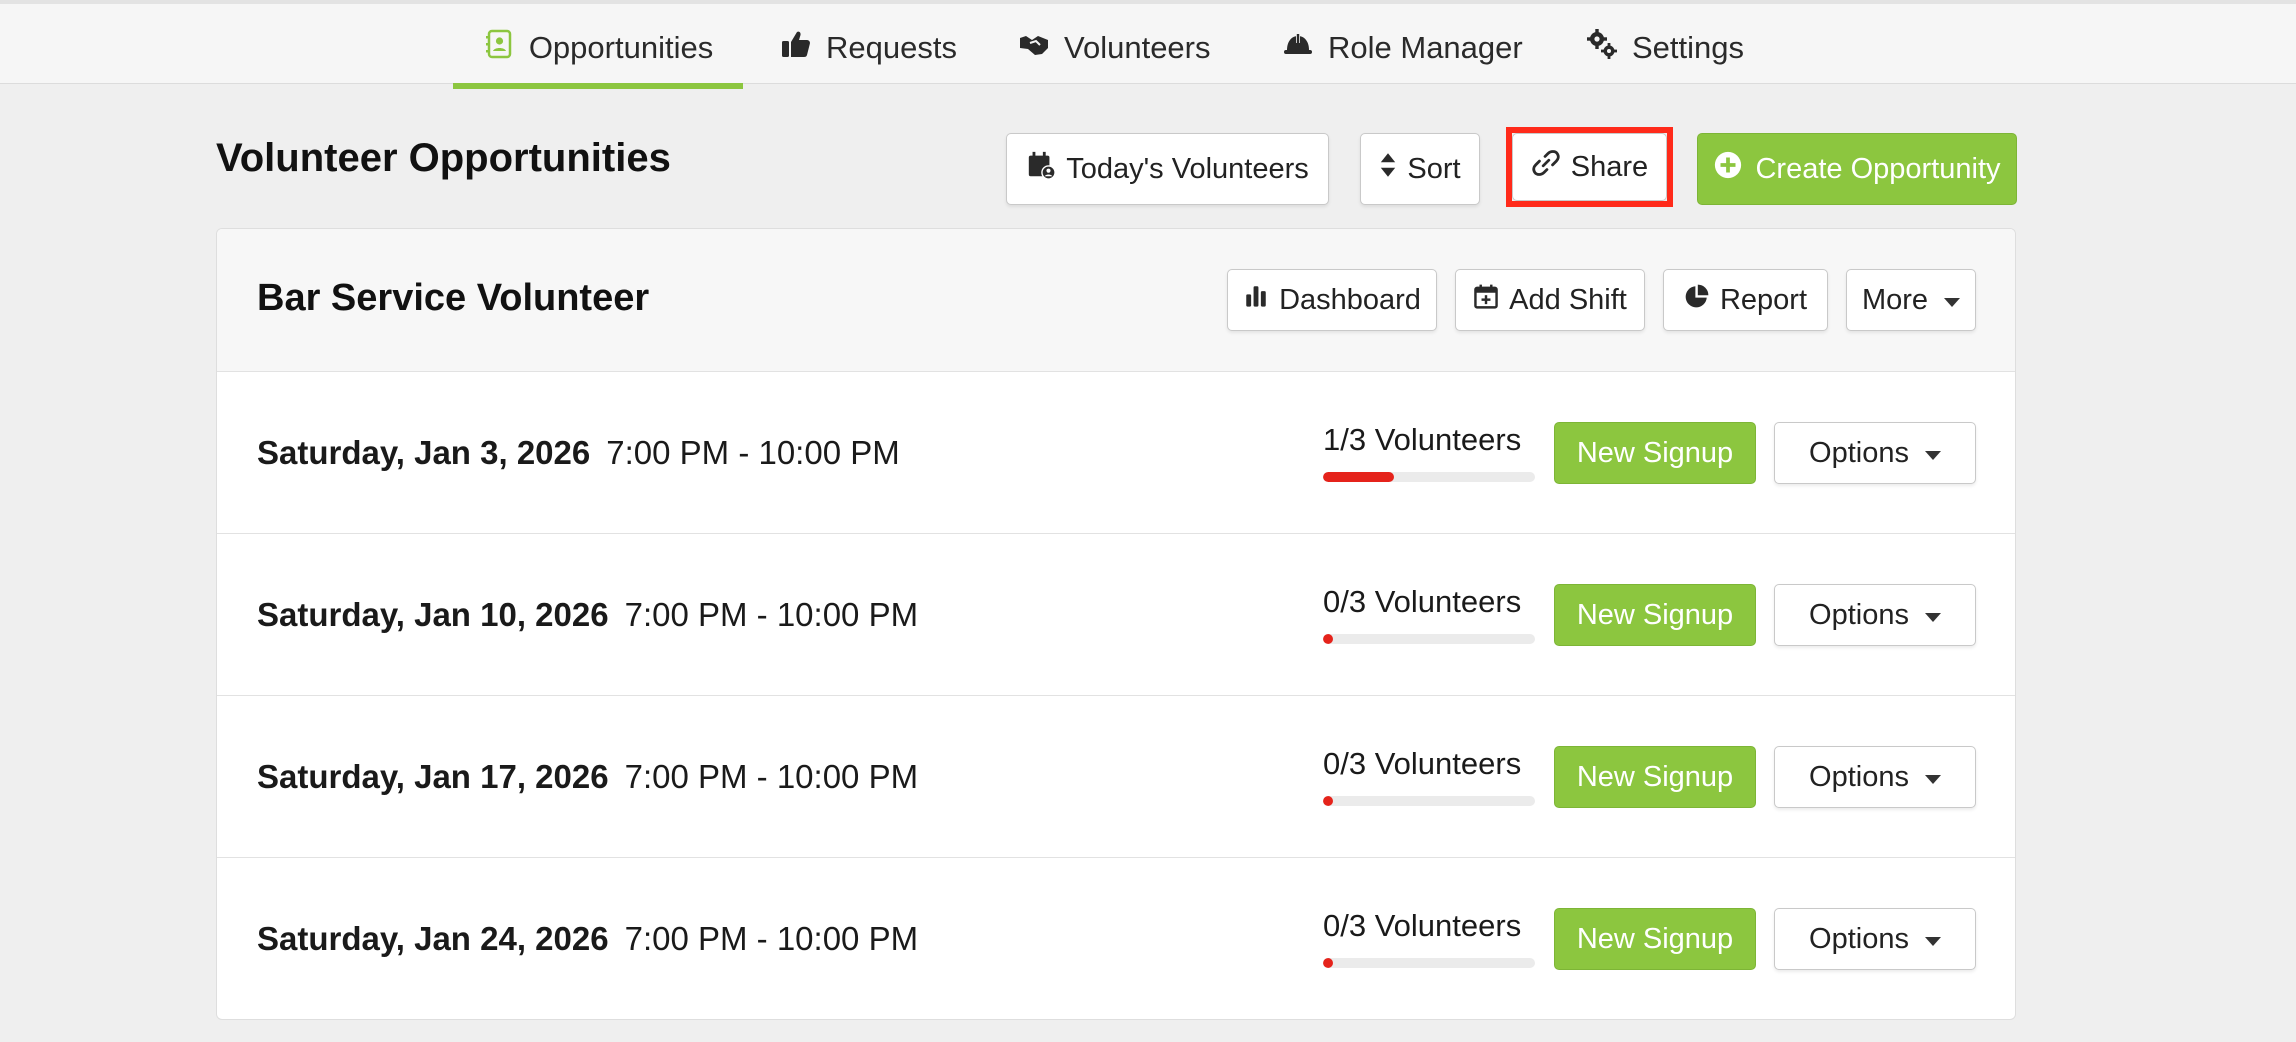  Describe the element at coordinates (1350, 299) in the screenshot. I see `dashboard-label: Dashboard` at that location.